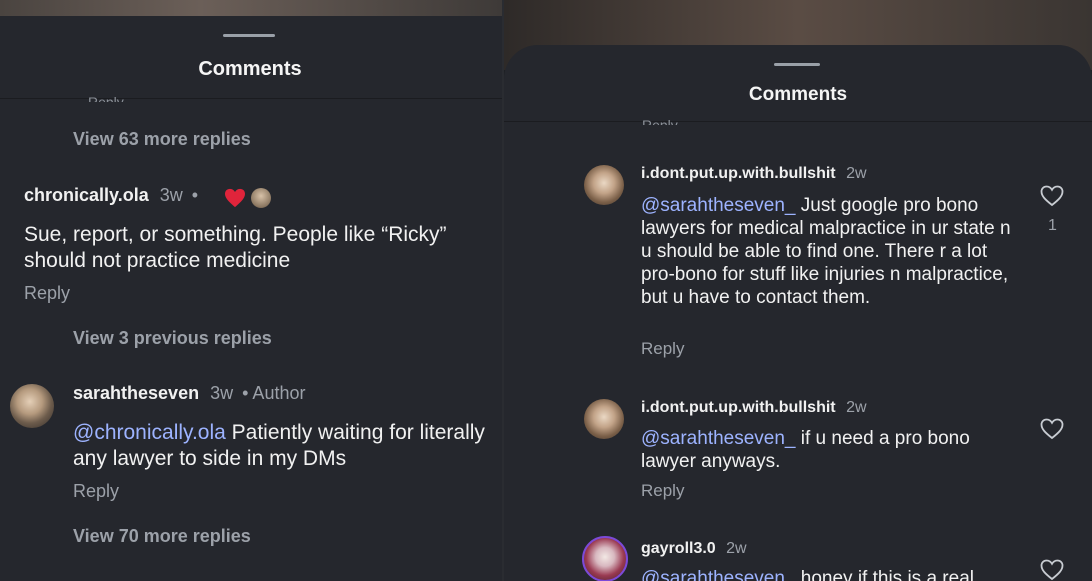 The image size is (1092, 581). What do you see at coordinates (884, 574) in the screenshot?
I see `comment-body: honey if this is a real` at bounding box center [884, 574].